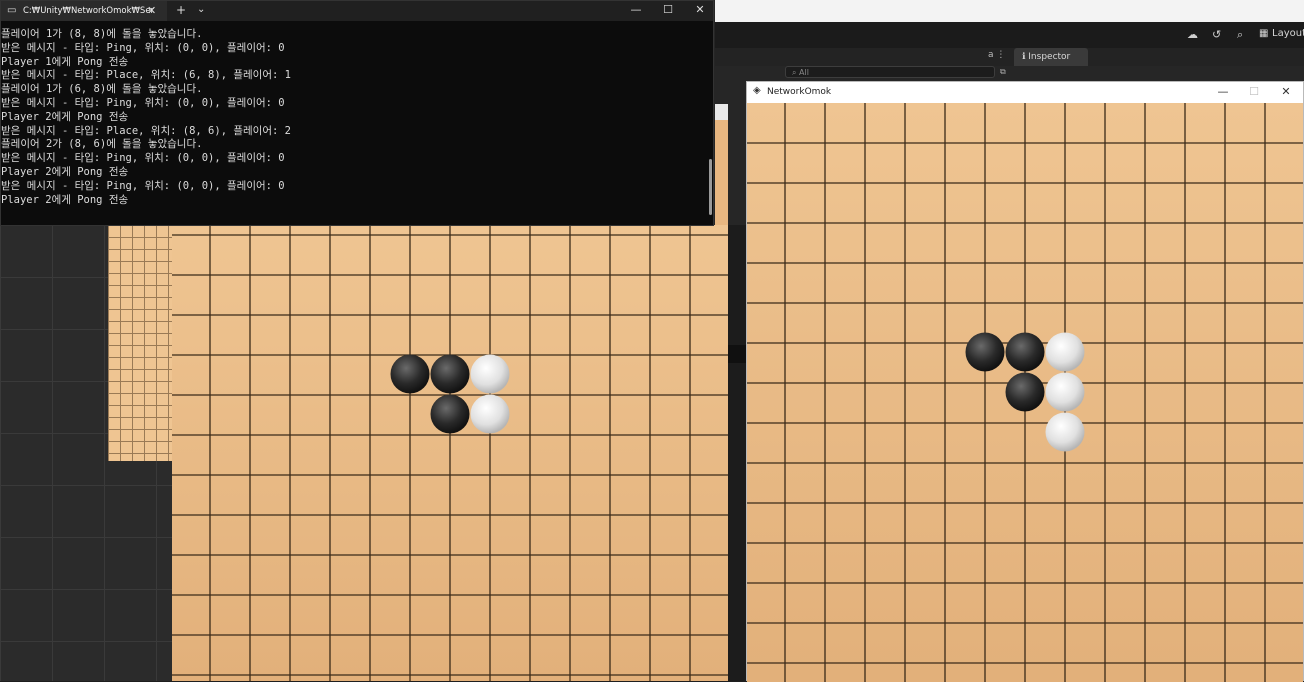 The image size is (1304, 682). I want to click on layout-dropdown: Layout, so click(1288, 33).